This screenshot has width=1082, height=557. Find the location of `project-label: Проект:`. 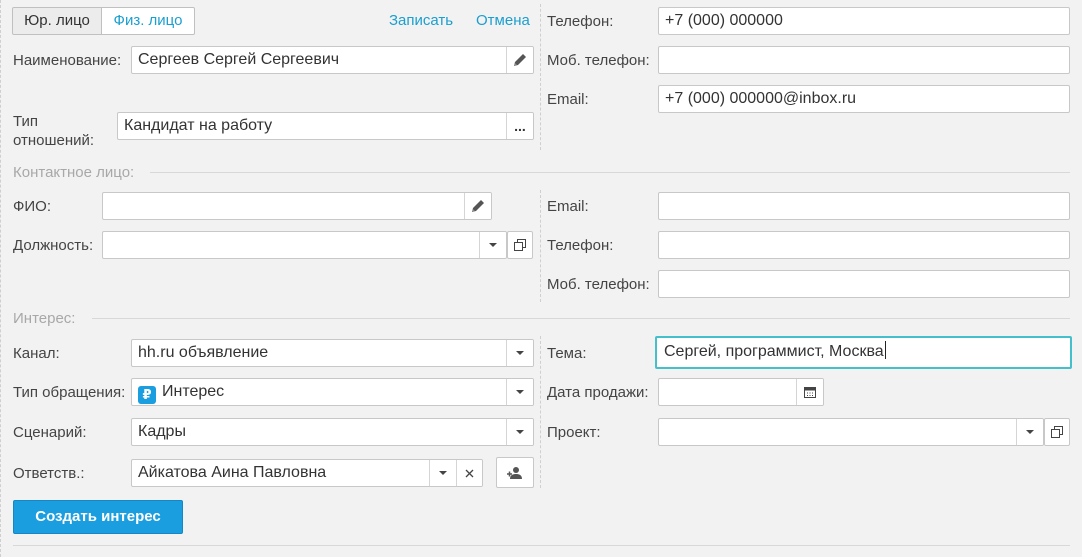

project-label: Проект: is located at coordinates (574, 432).